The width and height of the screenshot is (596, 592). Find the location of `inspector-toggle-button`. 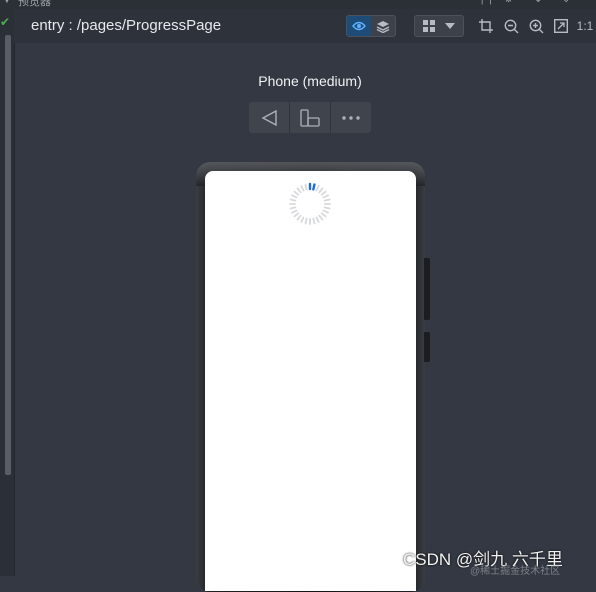

inspector-toggle-button is located at coordinates (359, 26).